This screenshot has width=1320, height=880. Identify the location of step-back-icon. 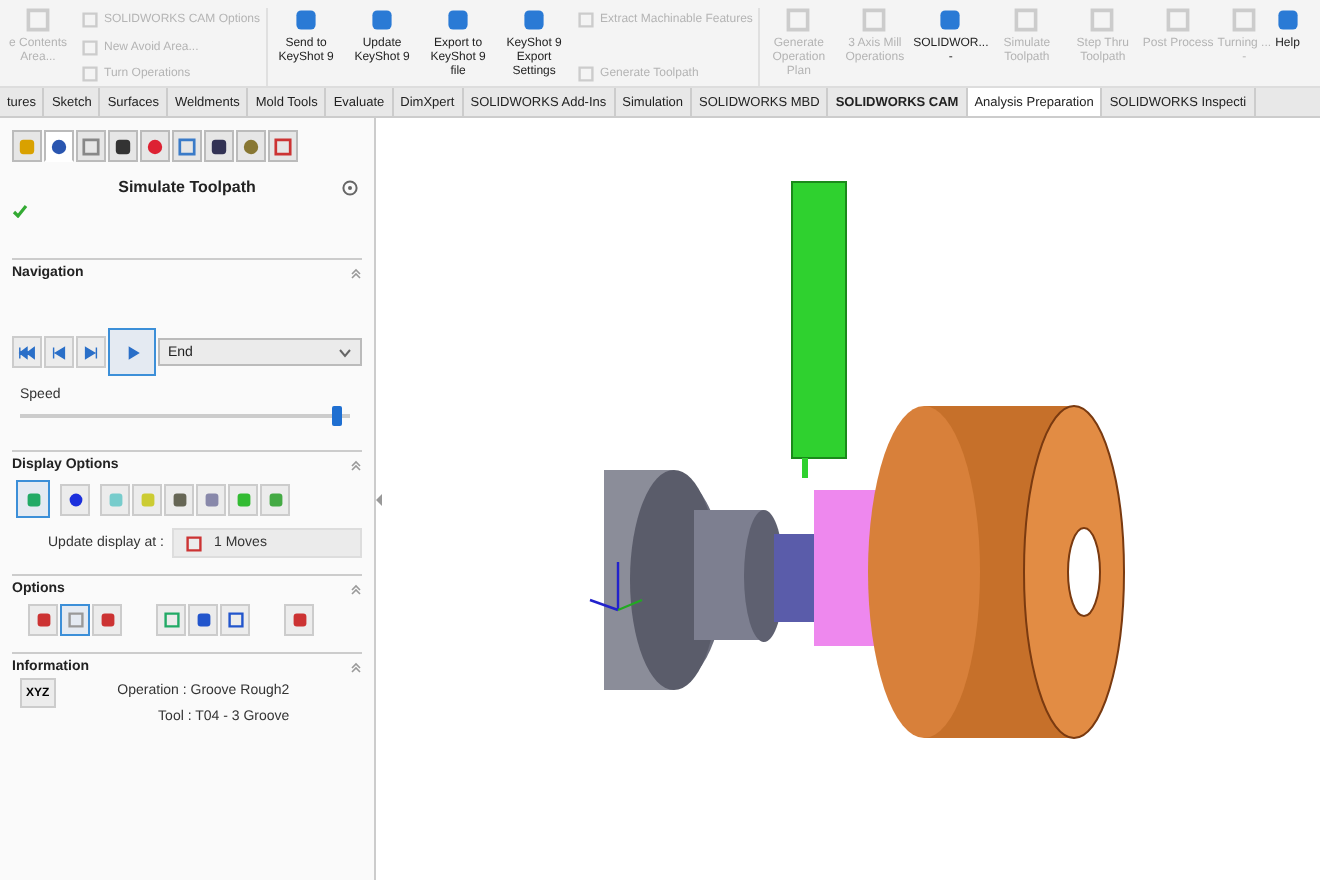
(59, 352).